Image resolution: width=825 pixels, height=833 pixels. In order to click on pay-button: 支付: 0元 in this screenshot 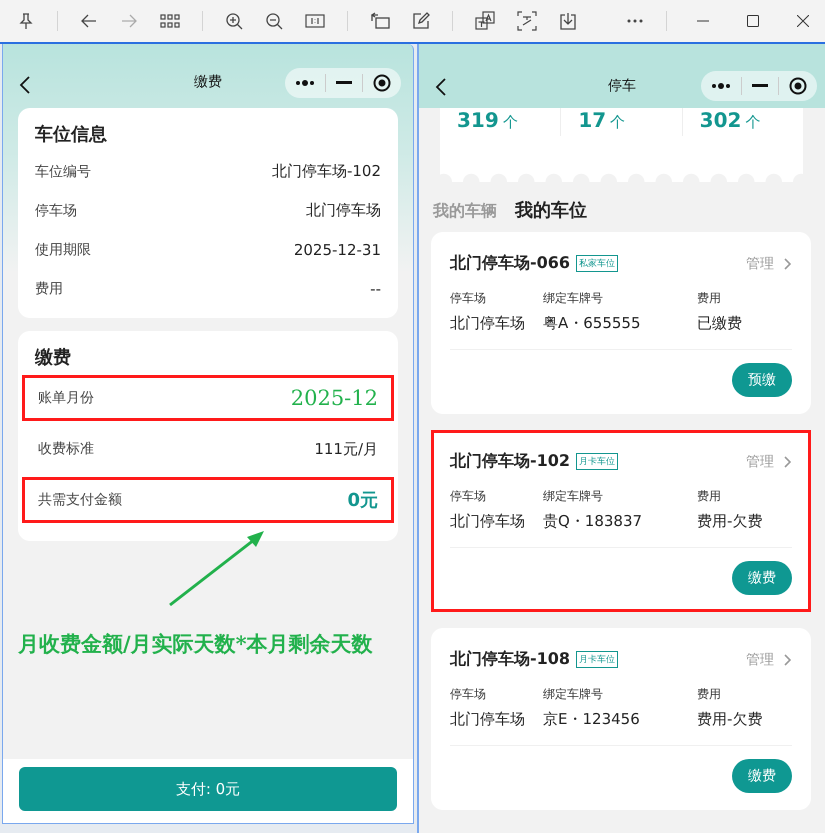, I will do `click(208, 789)`.